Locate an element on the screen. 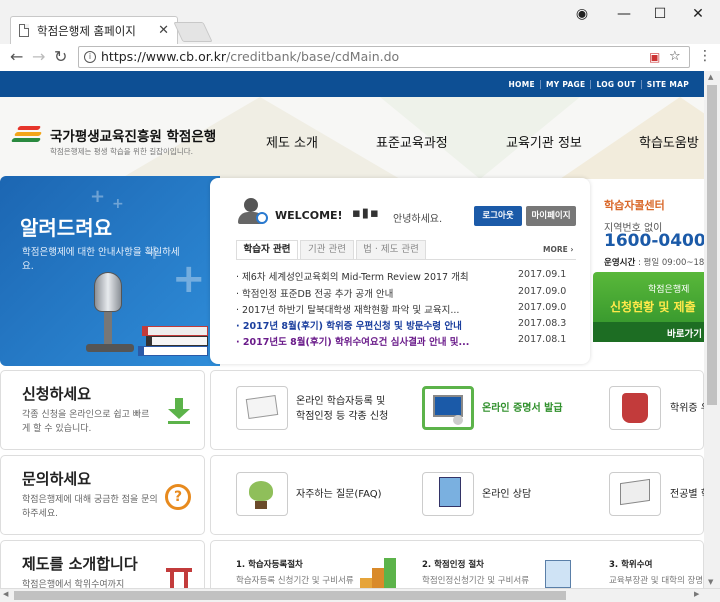 The width and height of the screenshot is (720, 602). intro-section-title: 제도를 소개합니다 is located at coordinates (80, 564).